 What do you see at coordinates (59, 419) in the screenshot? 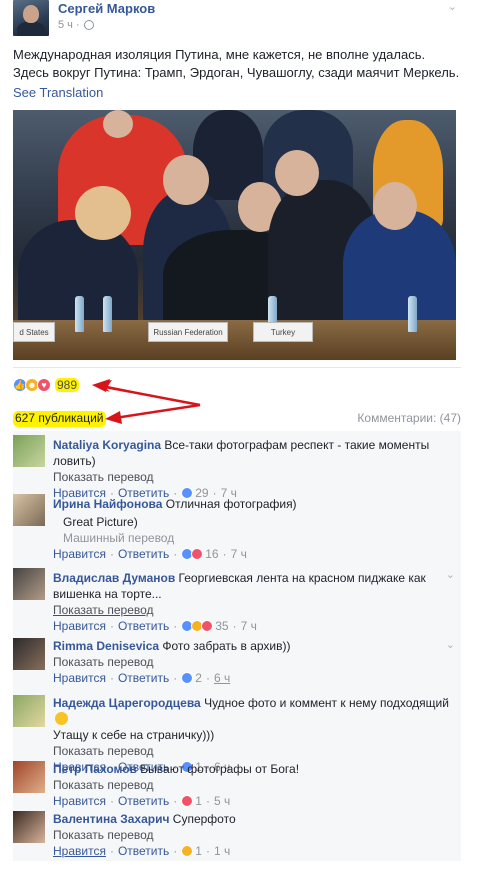
I see `shares-count: 627 публикаций` at bounding box center [59, 419].